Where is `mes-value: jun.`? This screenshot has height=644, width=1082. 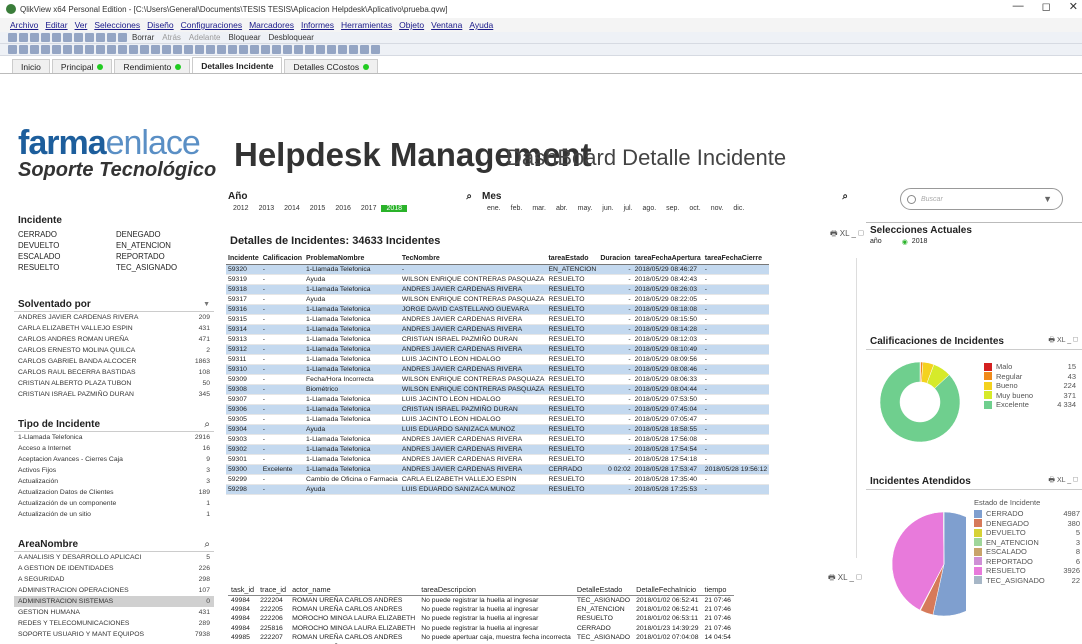 mes-value: jun. is located at coordinates (607, 208).